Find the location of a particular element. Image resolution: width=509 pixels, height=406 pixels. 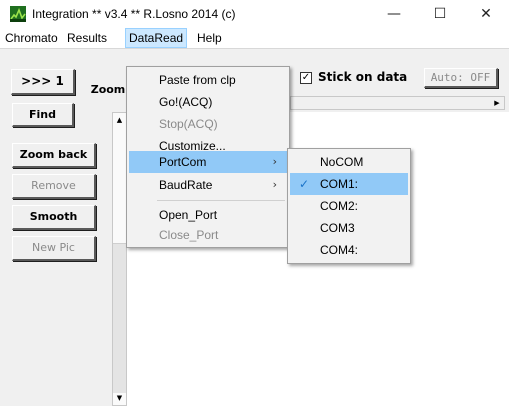

menu-item-portcom-label: PortCom is located at coordinates (183, 162).